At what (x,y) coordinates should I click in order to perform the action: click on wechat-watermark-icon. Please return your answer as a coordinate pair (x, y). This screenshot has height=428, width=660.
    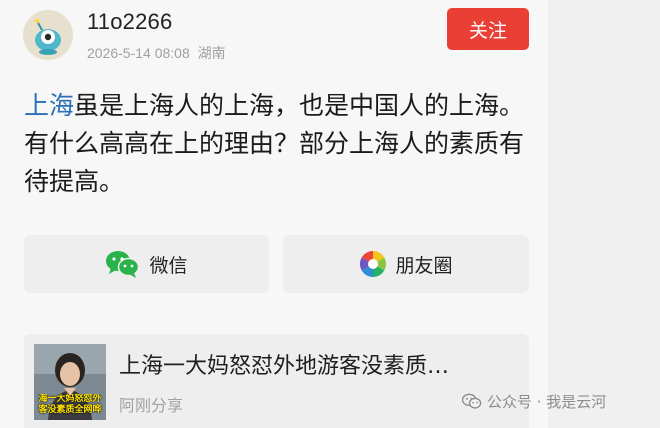
    Looking at the image, I should click on (472, 401).